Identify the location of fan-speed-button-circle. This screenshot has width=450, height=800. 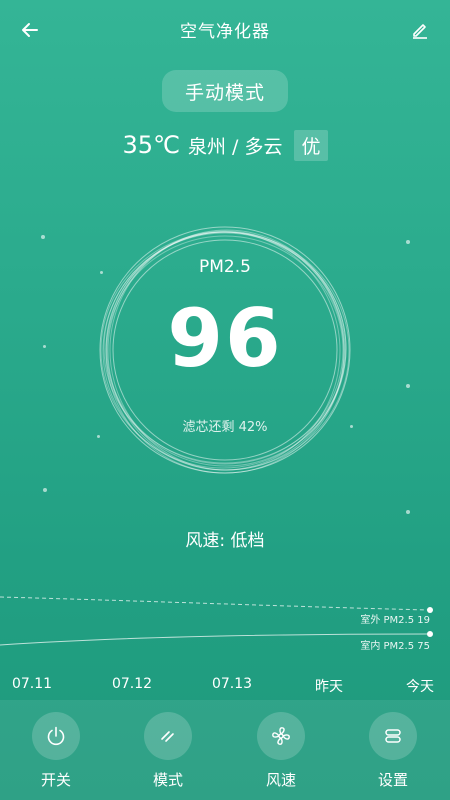
(281, 736).